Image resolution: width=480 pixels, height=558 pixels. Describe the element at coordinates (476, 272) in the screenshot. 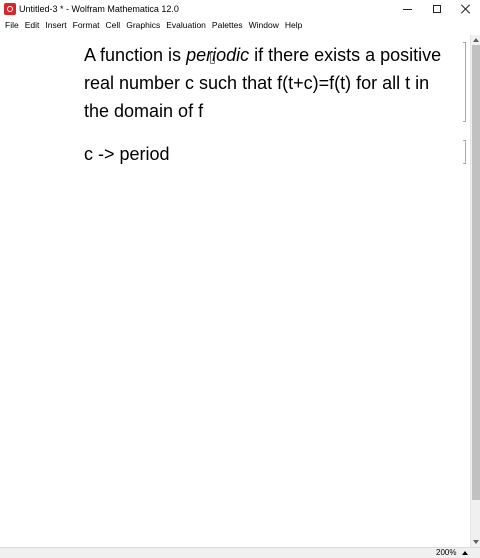

I see `scrollbar-thumb` at that location.